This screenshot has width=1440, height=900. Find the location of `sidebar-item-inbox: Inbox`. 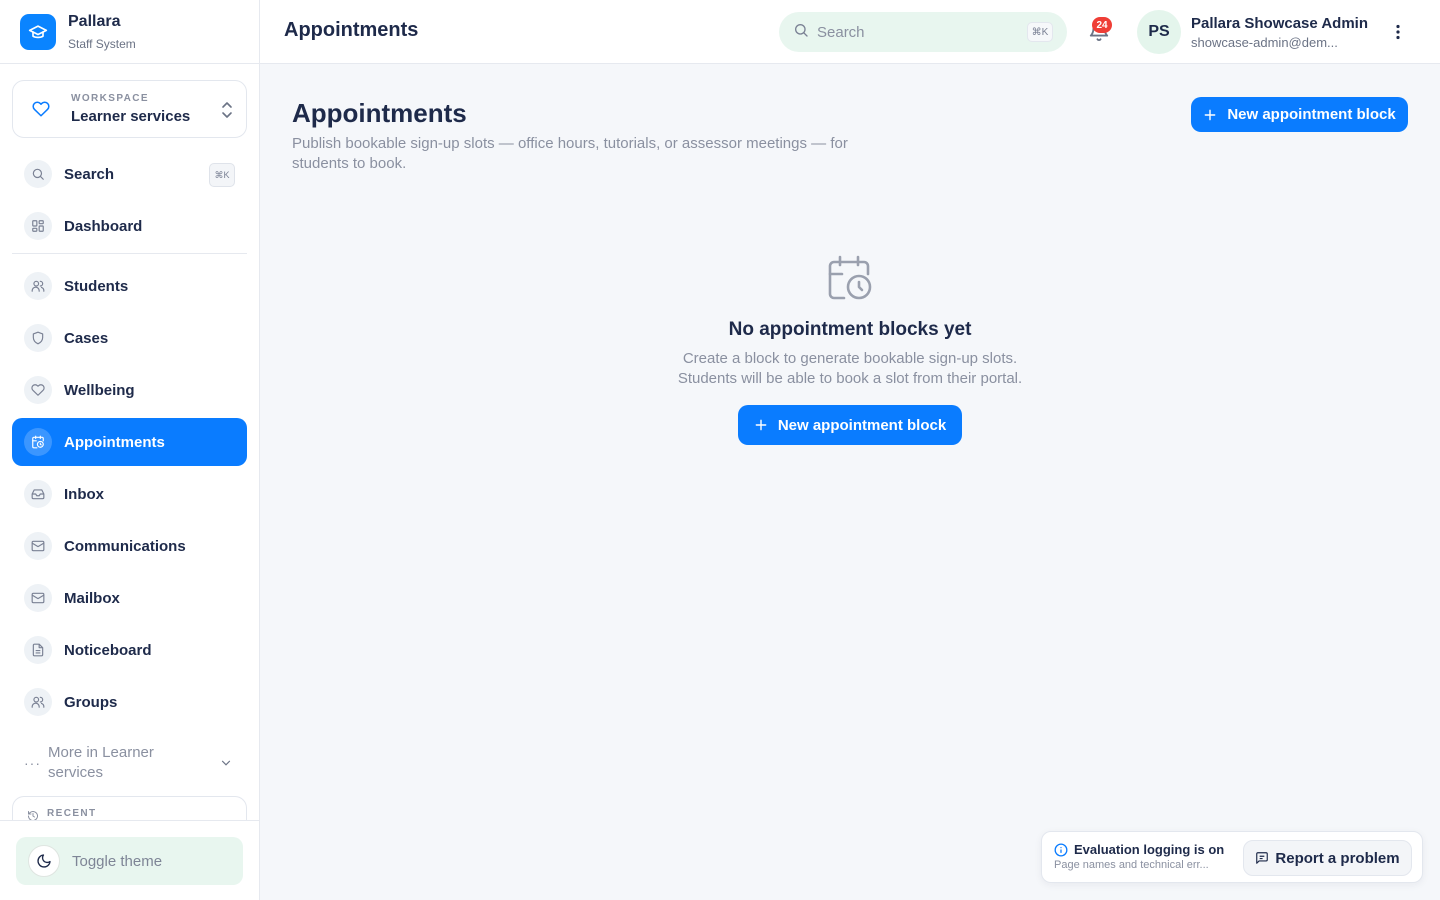

sidebar-item-inbox: Inbox is located at coordinates (129, 494).